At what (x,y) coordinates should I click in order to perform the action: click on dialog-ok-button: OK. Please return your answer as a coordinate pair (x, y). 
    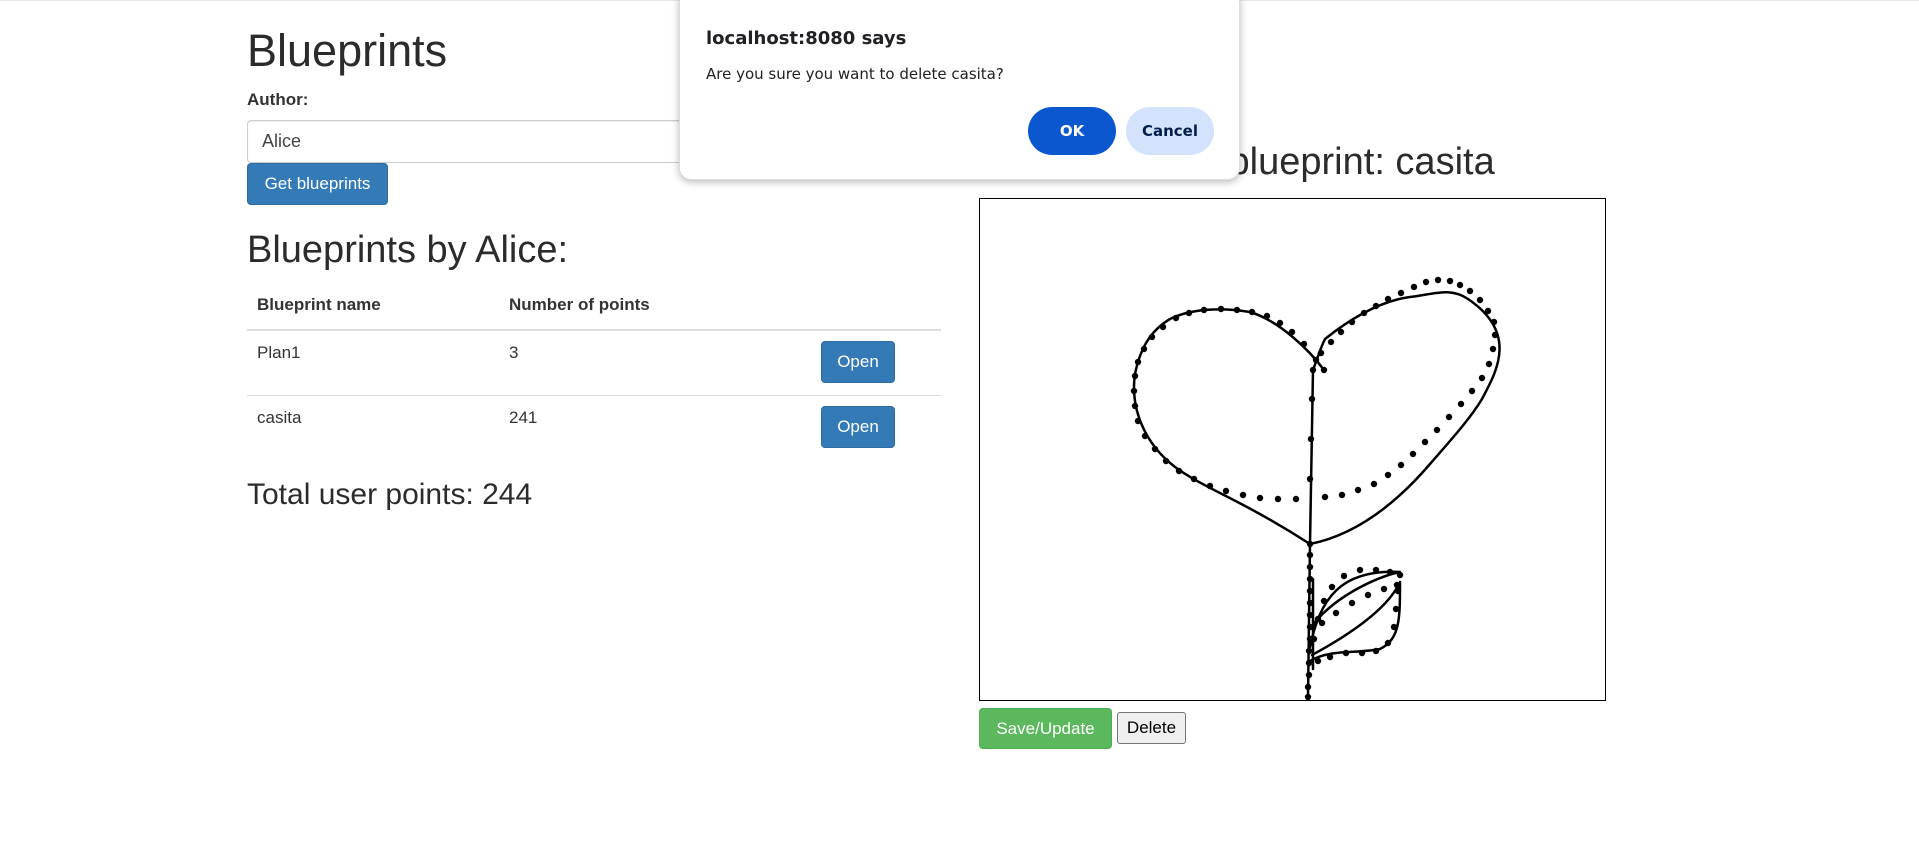
    Looking at the image, I should click on (1072, 131).